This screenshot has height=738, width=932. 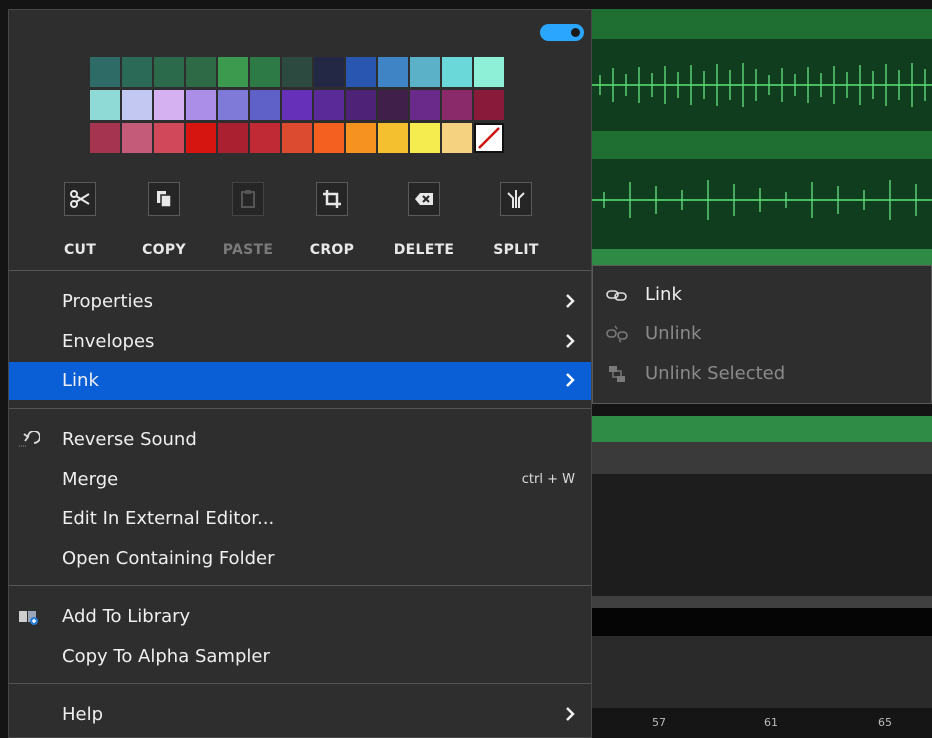 What do you see at coordinates (762, 257) in the screenshot?
I see `track-footer-green` at bounding box center [762, 257].